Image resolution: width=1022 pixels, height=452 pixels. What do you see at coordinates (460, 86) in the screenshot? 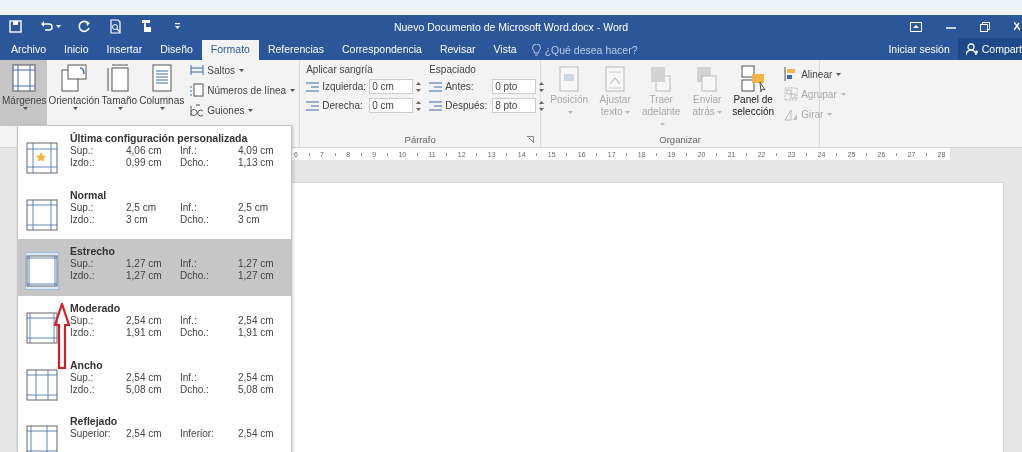
I see `field-label: Antes:` at bounding box center [460, 86].